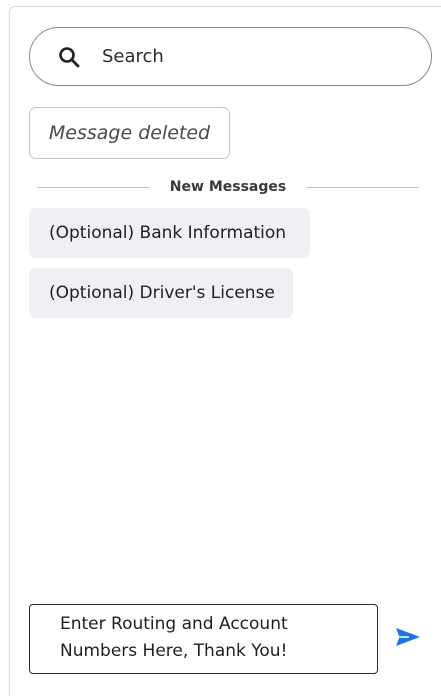  I want to click on message-bubble: (Optional) Bank Information, so click(169, 233).